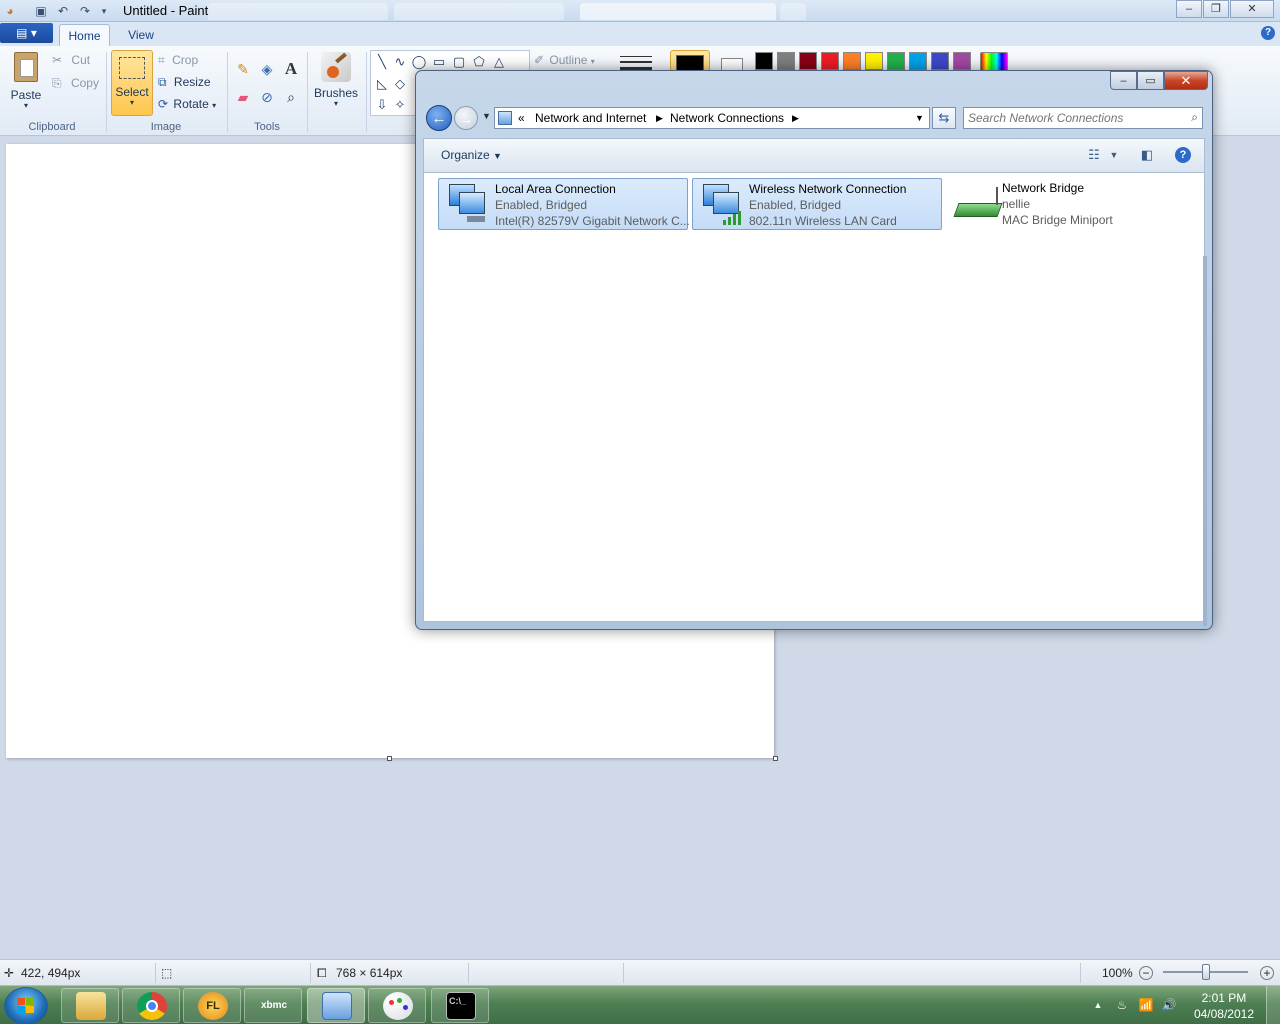  I want to click on system-clock: 2:01 PM 04/08/2012, so click(1224, 1006).